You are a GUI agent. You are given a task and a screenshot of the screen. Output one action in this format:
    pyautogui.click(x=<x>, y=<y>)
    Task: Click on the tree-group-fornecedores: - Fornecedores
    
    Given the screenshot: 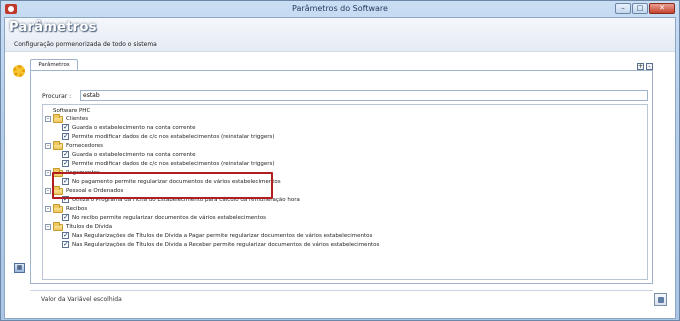 What is the action you would take?
    pyautogui.click(x=195, y=145)
    